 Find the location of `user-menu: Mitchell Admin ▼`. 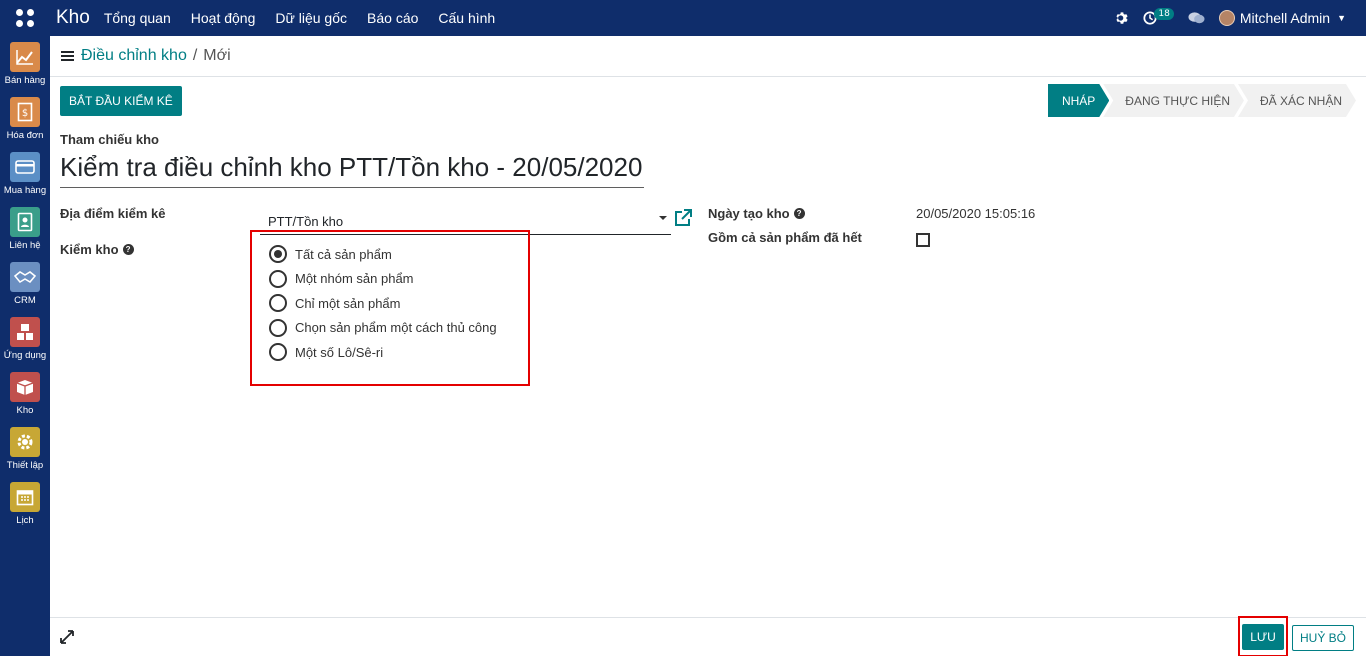

user-menu: Mitchell Admin ▼ is located at coordinates (1282, 18).